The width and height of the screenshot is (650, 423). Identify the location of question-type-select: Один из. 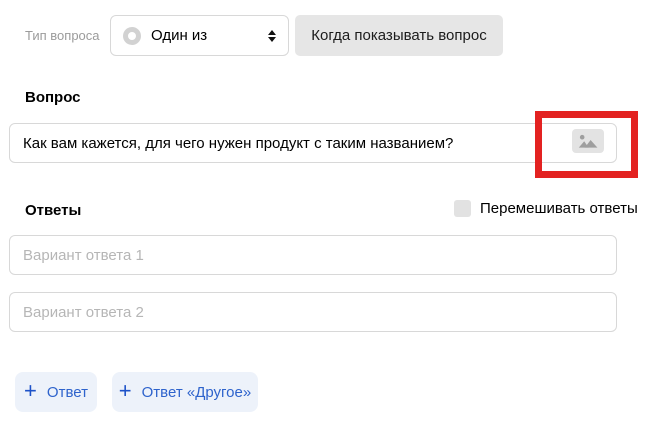
(199, 35).